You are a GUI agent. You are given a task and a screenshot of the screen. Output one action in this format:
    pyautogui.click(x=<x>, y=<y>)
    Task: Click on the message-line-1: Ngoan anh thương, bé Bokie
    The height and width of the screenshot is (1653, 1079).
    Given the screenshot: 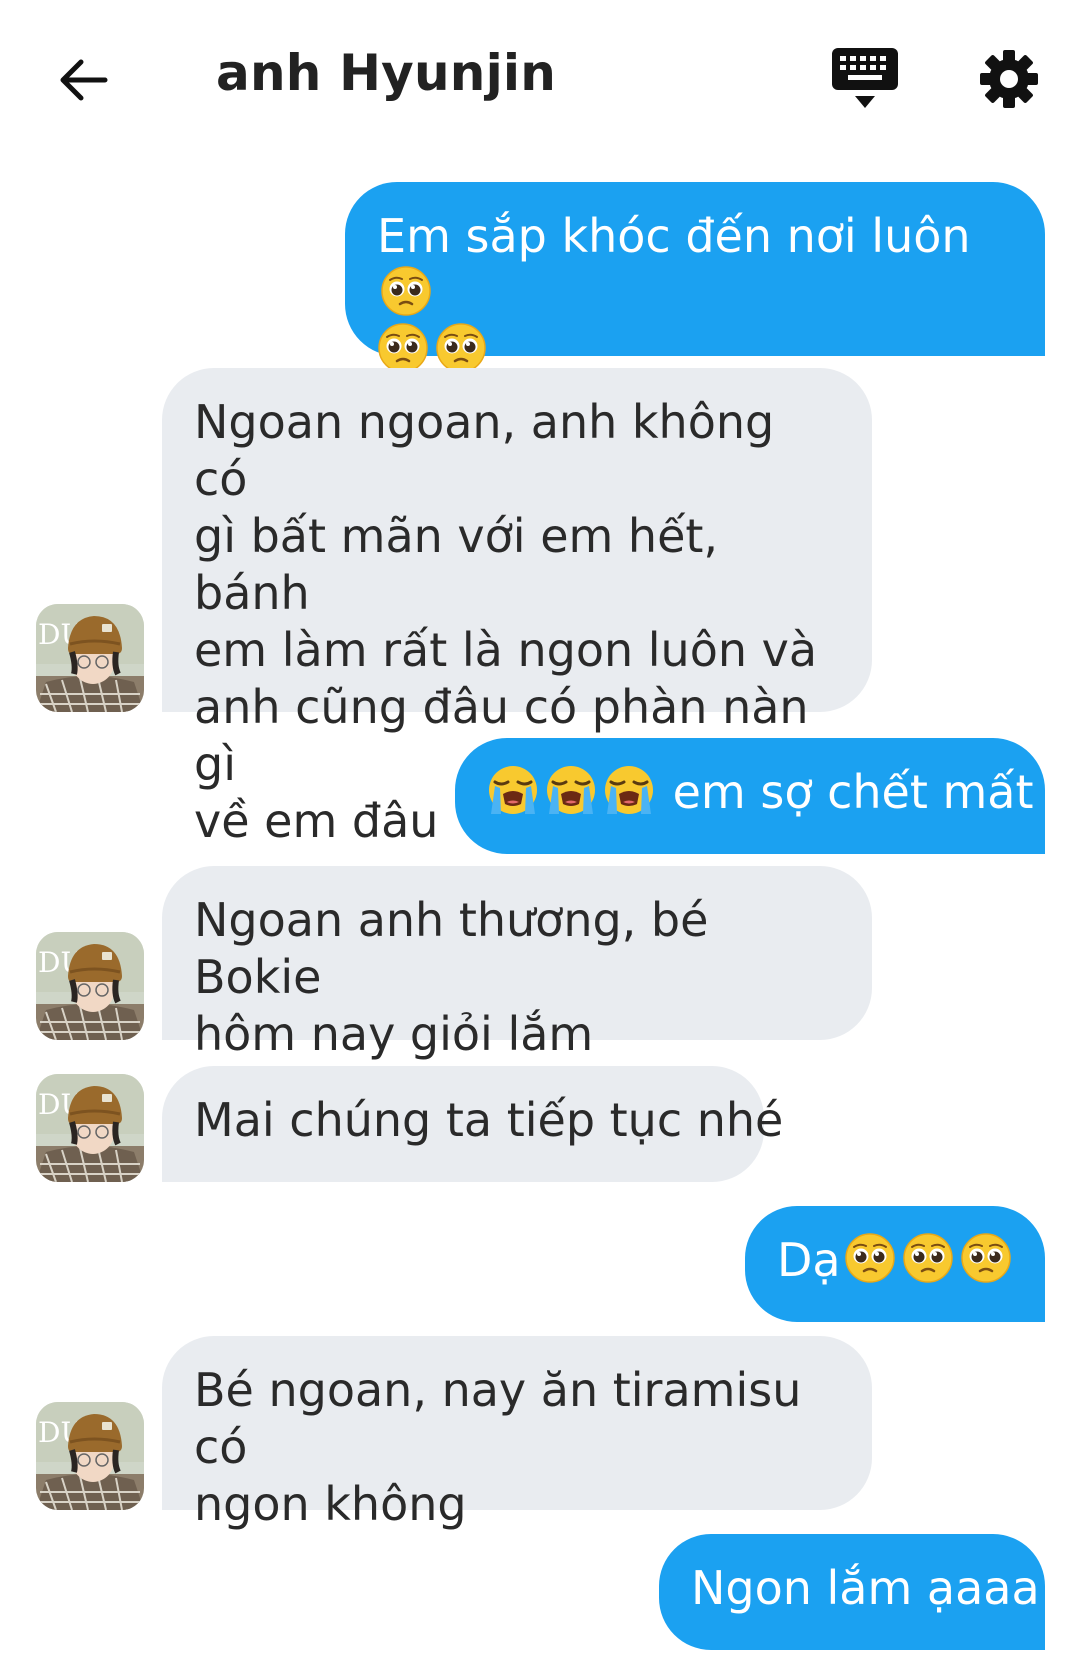 What is the action you would take?
    pyautogui.click(x=451, y=948)
    